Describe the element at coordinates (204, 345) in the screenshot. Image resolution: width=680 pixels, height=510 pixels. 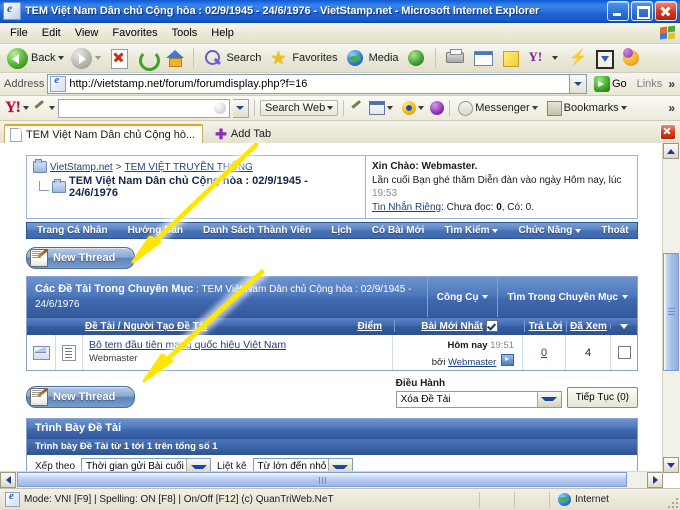
I see `thread-title-link: Bộ tem đầu tiên mang quốc hiệu Việt Nam` at that location.